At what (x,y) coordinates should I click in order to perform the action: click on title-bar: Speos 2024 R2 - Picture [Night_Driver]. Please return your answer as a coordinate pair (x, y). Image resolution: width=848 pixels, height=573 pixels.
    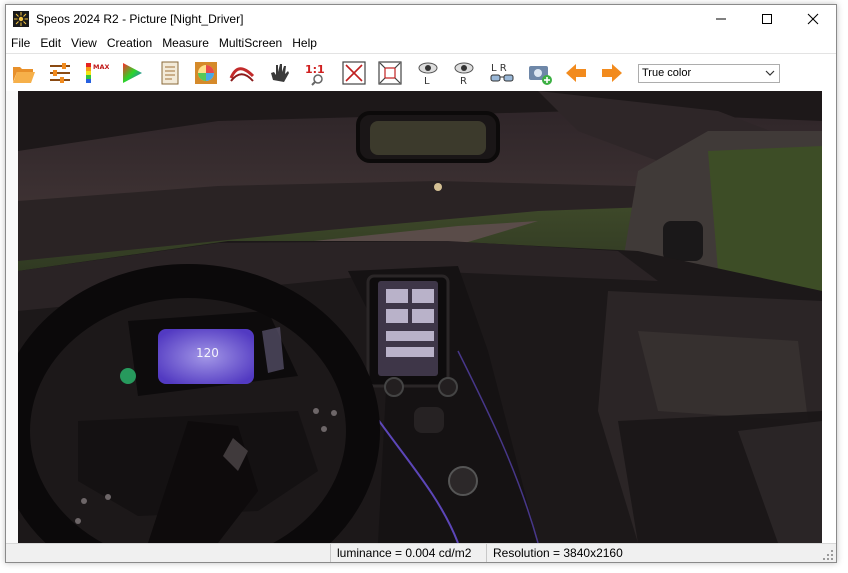
    Looking at the image, I should click on (421, 19).